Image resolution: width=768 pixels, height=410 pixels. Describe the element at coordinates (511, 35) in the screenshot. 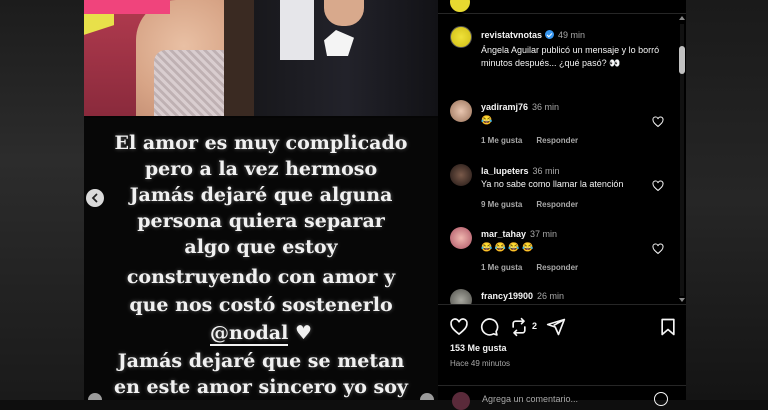

I see `username-text: revistatvnotas` at that location.